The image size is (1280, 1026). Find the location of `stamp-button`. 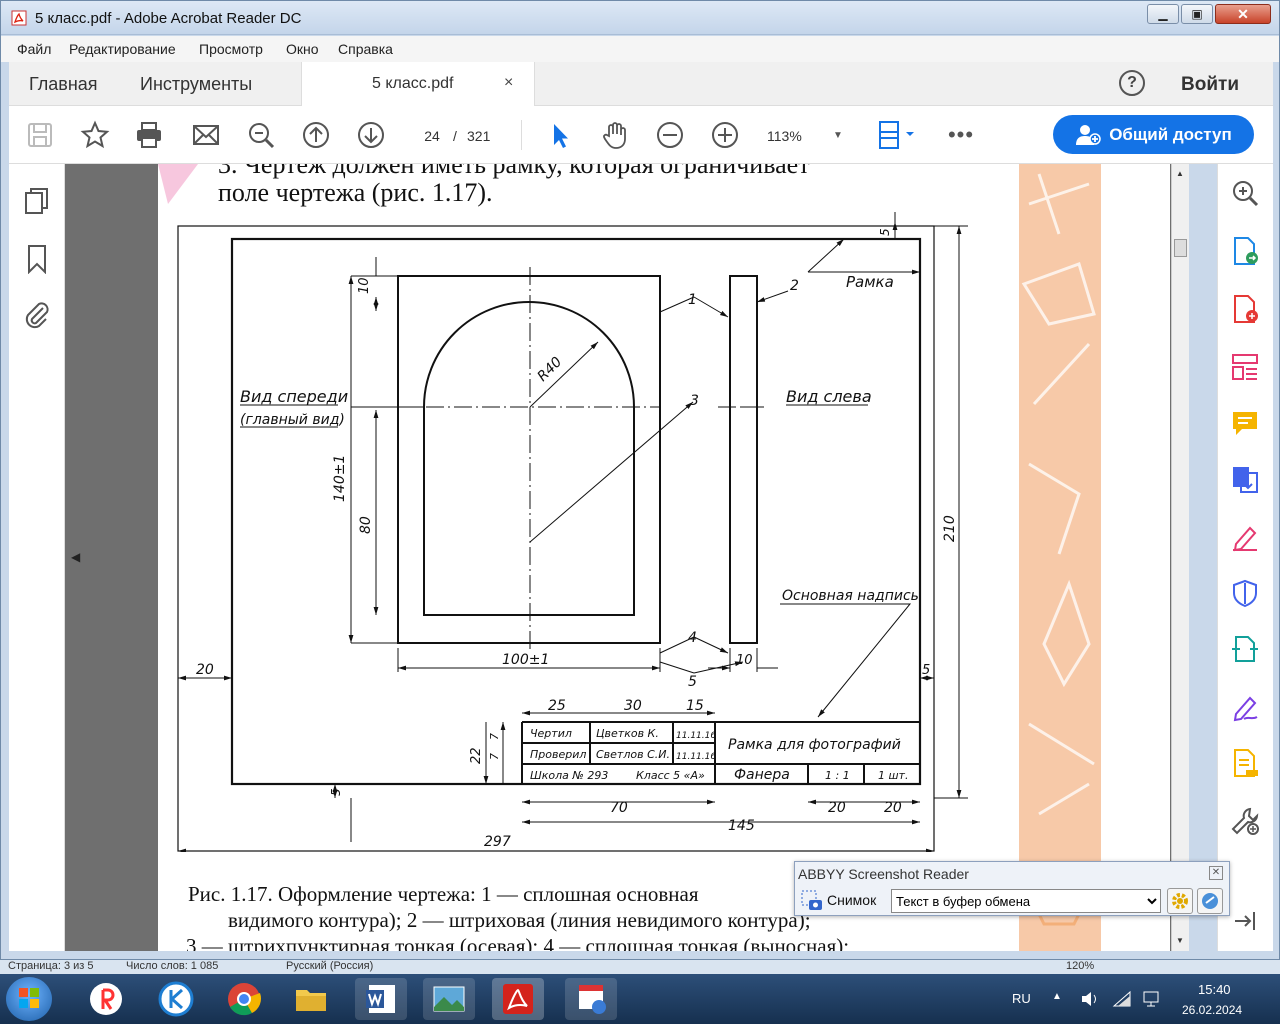

stamp-button is located at coordinates (1245, 765).